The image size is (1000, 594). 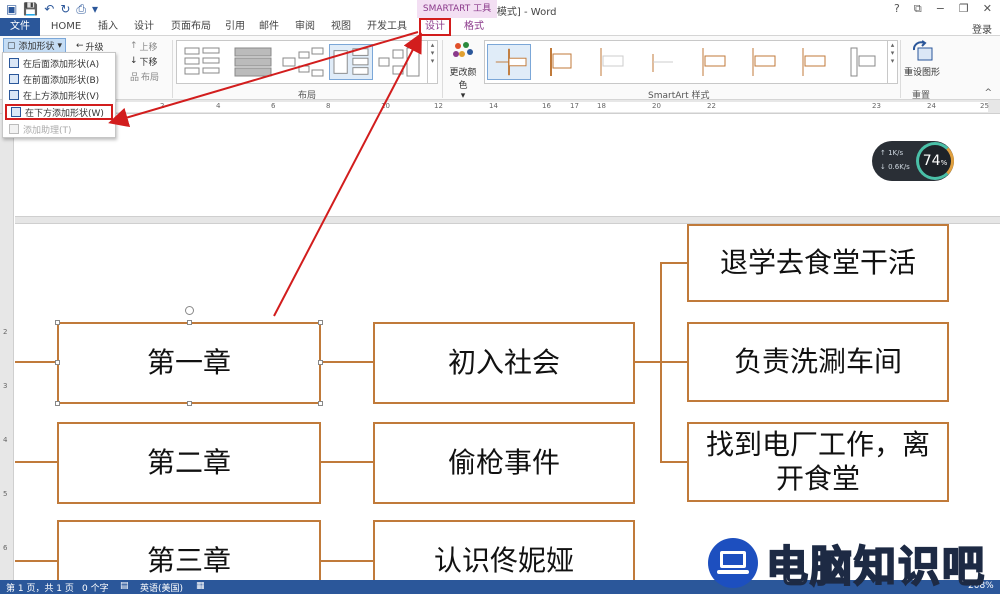 I want to click on tab-home: HOME, so click(x=66, y=27).